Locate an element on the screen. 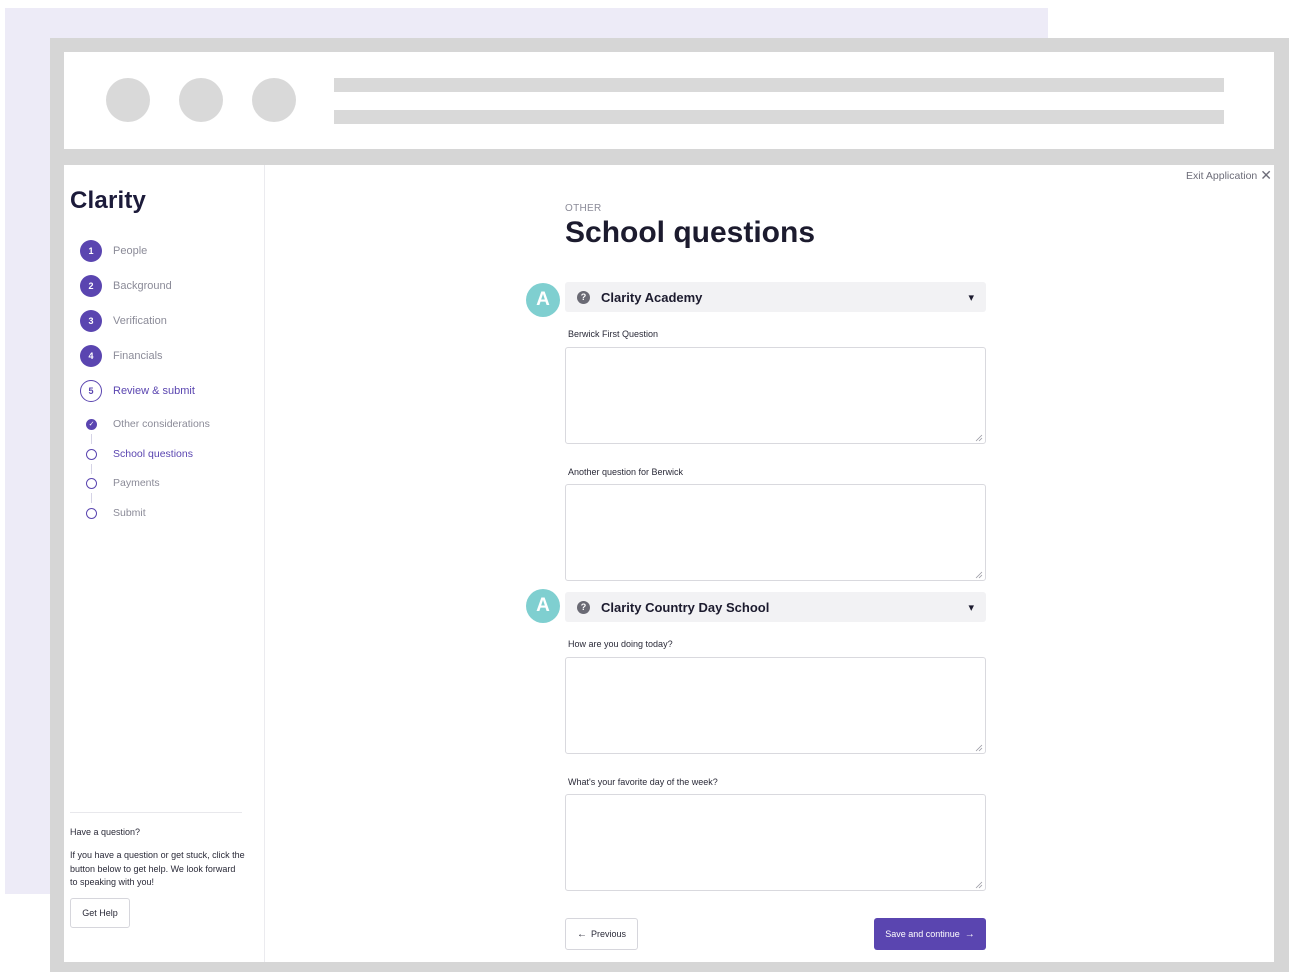 Image resolution: width=1289 pixels, height=972 pixels. step-review-submit: 5 Review & submit is located at coordinates (137, 391).